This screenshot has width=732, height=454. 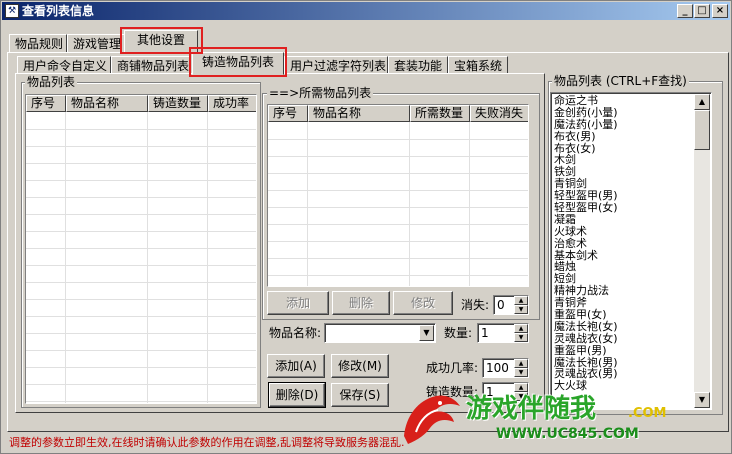 I want to click on column-fail-vanish: 失败消失, so click(x=499, y=113).